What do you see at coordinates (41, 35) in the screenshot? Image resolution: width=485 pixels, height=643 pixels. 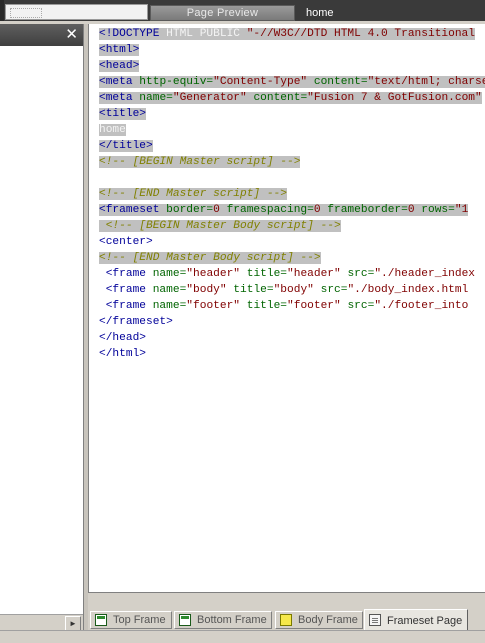 I see `left-panel-header: ✕` at bounding box center [41, 35].